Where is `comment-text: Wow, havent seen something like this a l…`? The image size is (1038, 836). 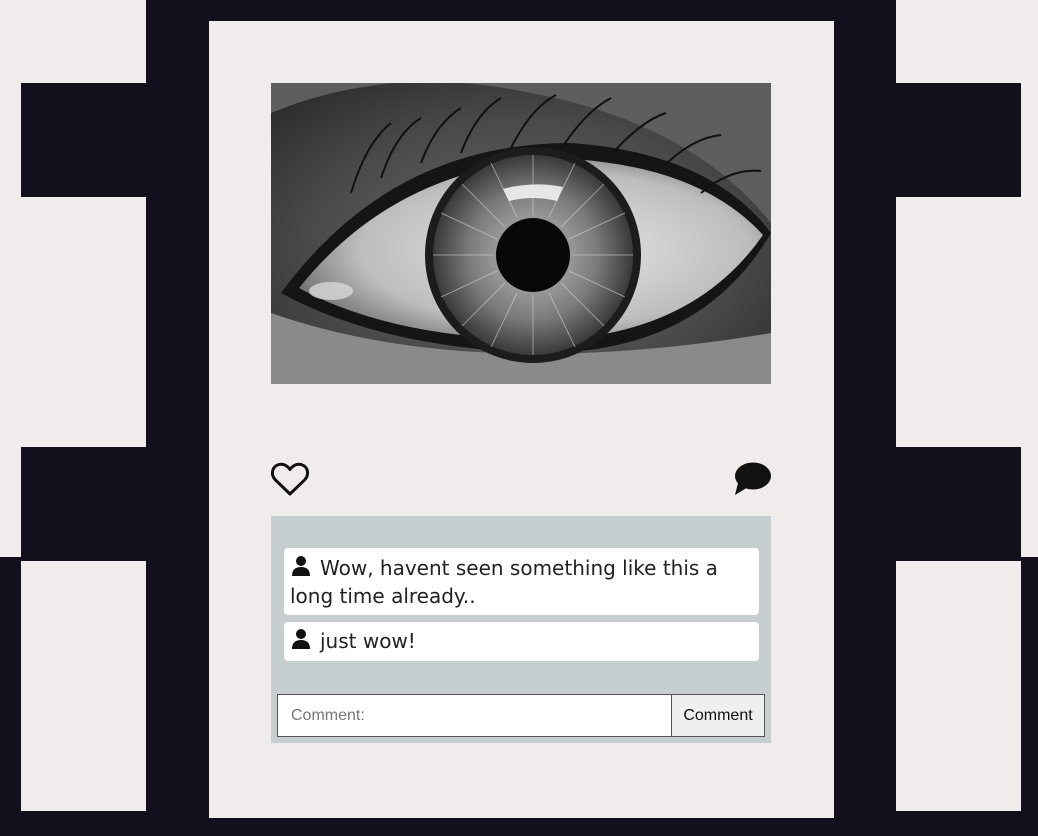
comment-text: Wow, havent seen something like this a l… is located at coordinates (504, 582).